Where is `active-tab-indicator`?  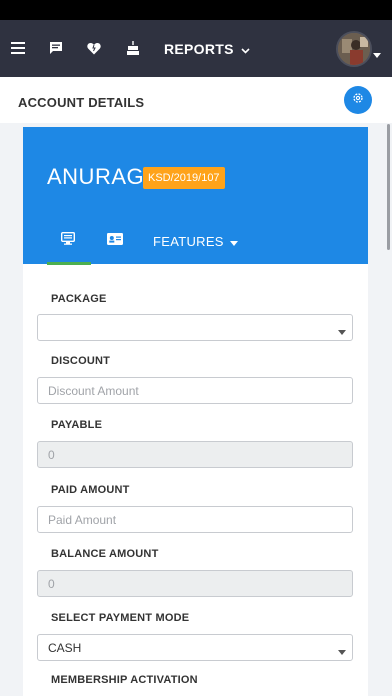 active-tab-indicator is located at coordinates (69, 263).